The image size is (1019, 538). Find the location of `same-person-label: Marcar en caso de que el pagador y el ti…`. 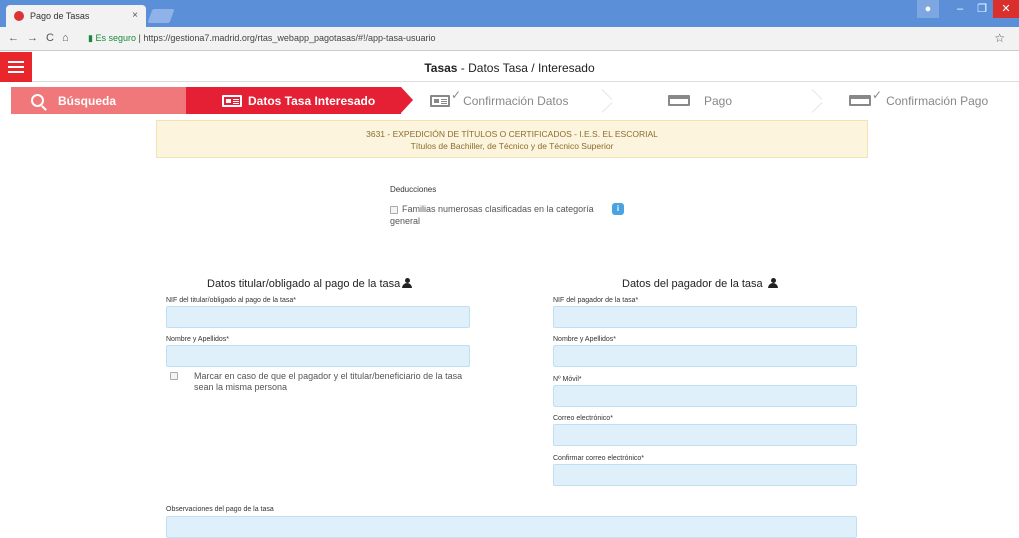

same-person-label: Marcar en caso de que el pagador y el ti… is located at coordinates (328, 381).